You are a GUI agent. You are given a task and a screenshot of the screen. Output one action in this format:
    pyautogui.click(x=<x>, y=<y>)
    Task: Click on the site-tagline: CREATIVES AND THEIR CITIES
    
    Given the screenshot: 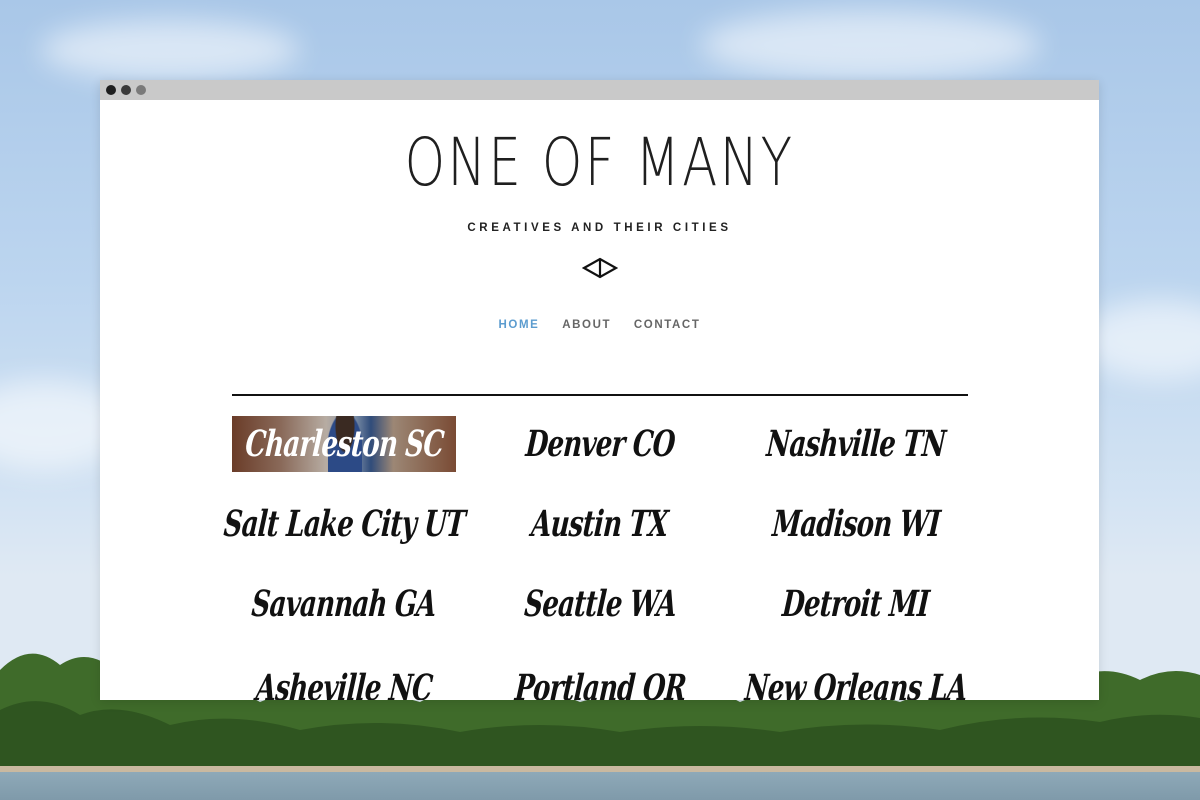 What is the action you would take?
    pyautogui.click(x=599, y=228)
    